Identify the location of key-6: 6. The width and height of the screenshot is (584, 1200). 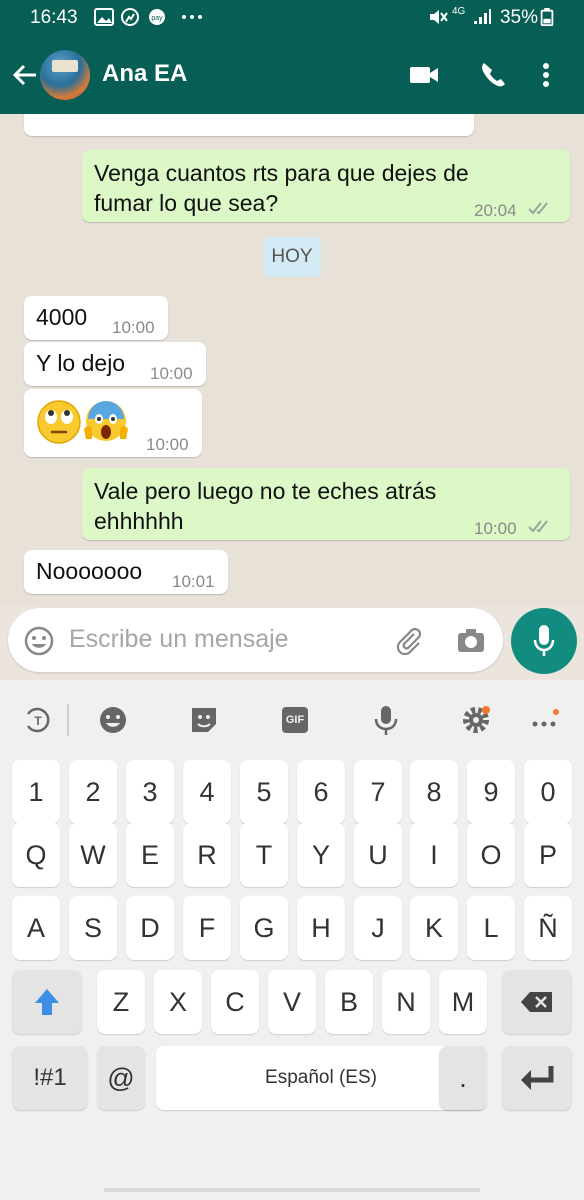
(321, 792).